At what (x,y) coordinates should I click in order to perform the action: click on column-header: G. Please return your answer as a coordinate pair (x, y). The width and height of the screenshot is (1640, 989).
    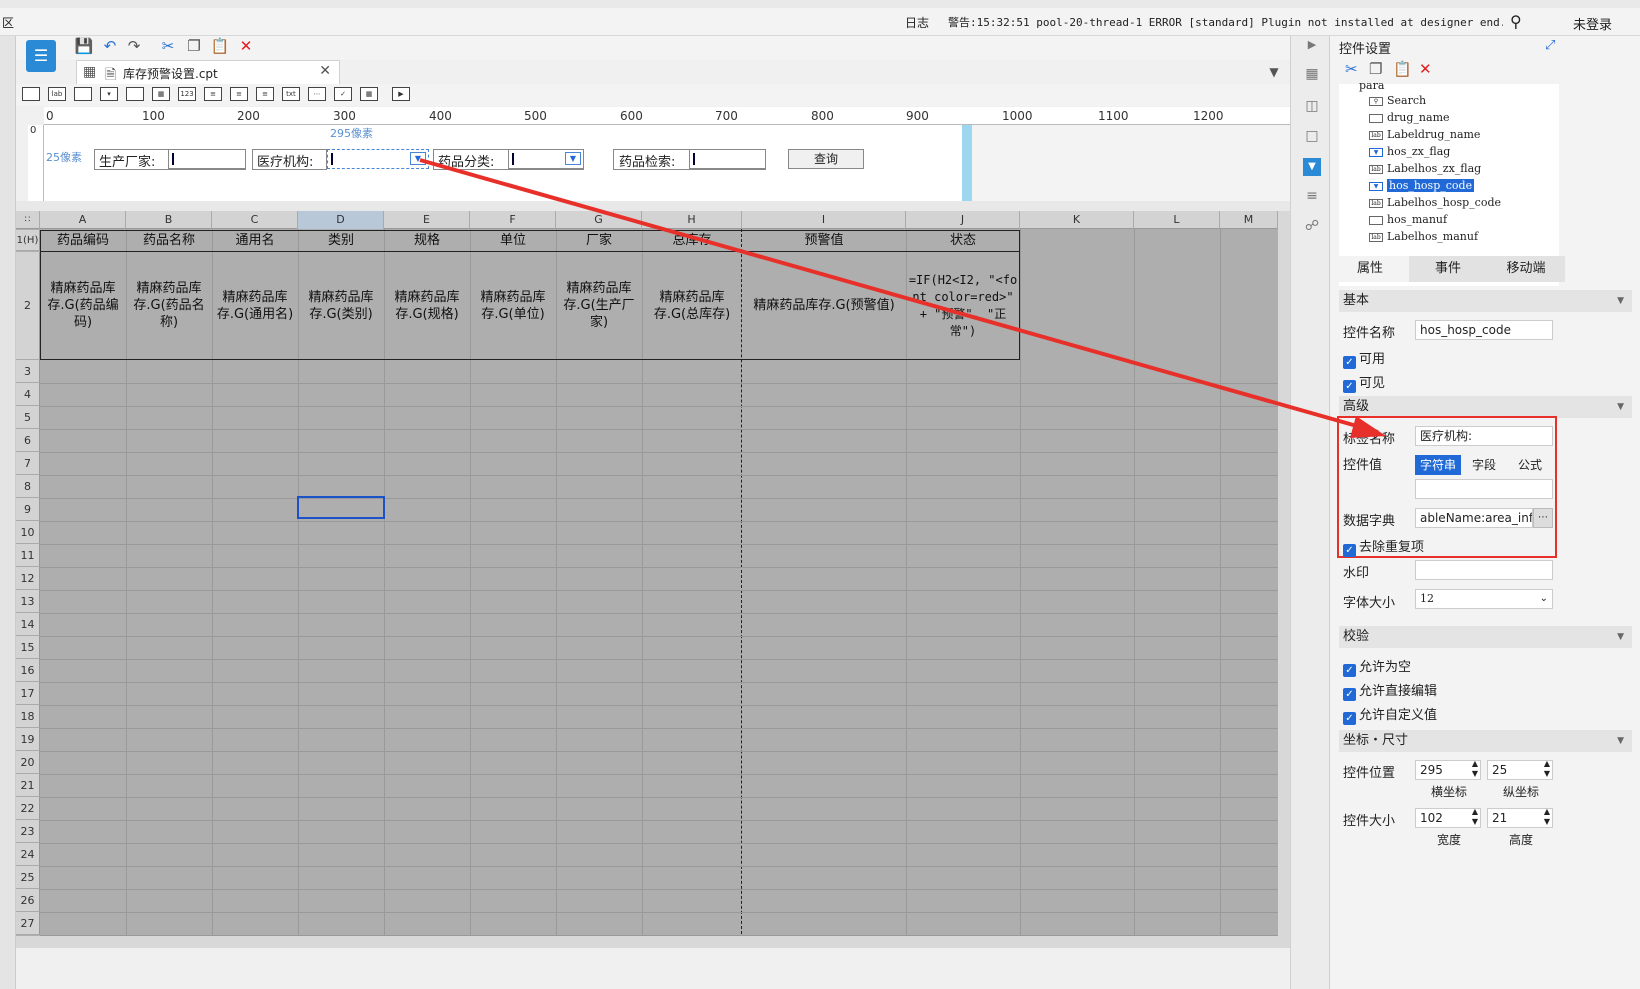
    Looking at the image, I should click on (599, 220).